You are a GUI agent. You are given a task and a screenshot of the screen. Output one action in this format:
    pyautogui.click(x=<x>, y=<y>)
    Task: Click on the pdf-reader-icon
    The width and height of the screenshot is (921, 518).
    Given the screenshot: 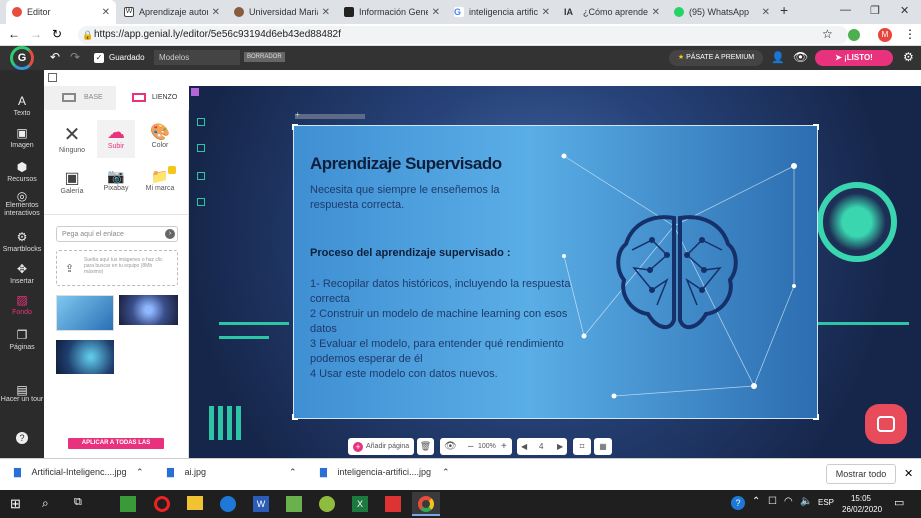 What is the action you would take?
    pyautogui.click(x=393, y=504)
    